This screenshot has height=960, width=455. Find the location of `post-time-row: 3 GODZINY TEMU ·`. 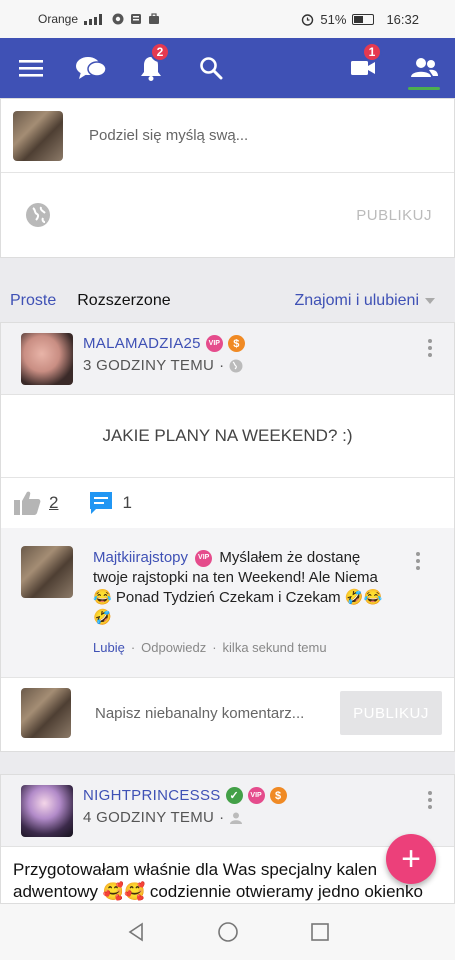

post-time-row: 3 GODZINY TEMU · is located at coordinates (164, 365).